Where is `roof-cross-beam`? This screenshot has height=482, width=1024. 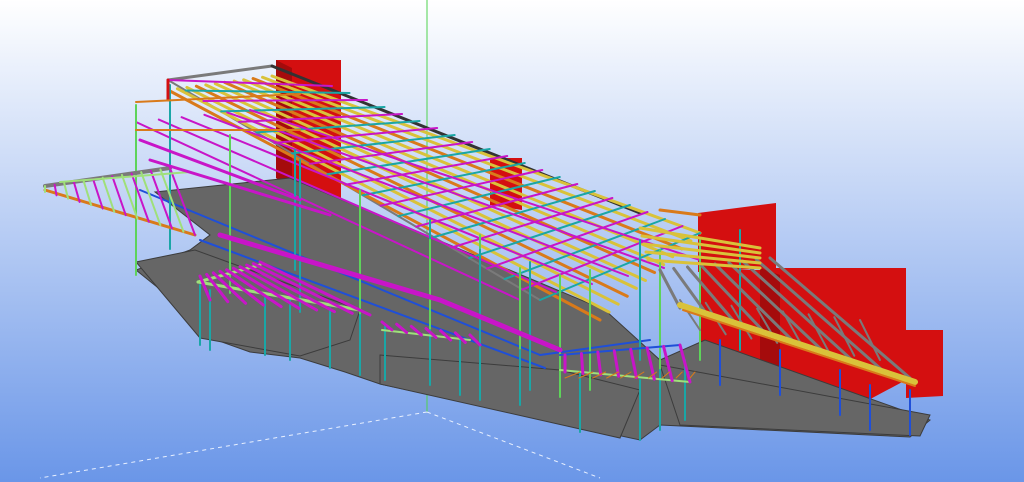 roof-cross-beam is located at coordinates (285, 100).